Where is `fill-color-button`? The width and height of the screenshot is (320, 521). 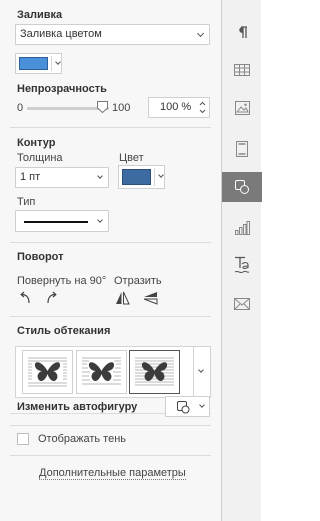
fill-color-button is located at coordinates (38, 63).